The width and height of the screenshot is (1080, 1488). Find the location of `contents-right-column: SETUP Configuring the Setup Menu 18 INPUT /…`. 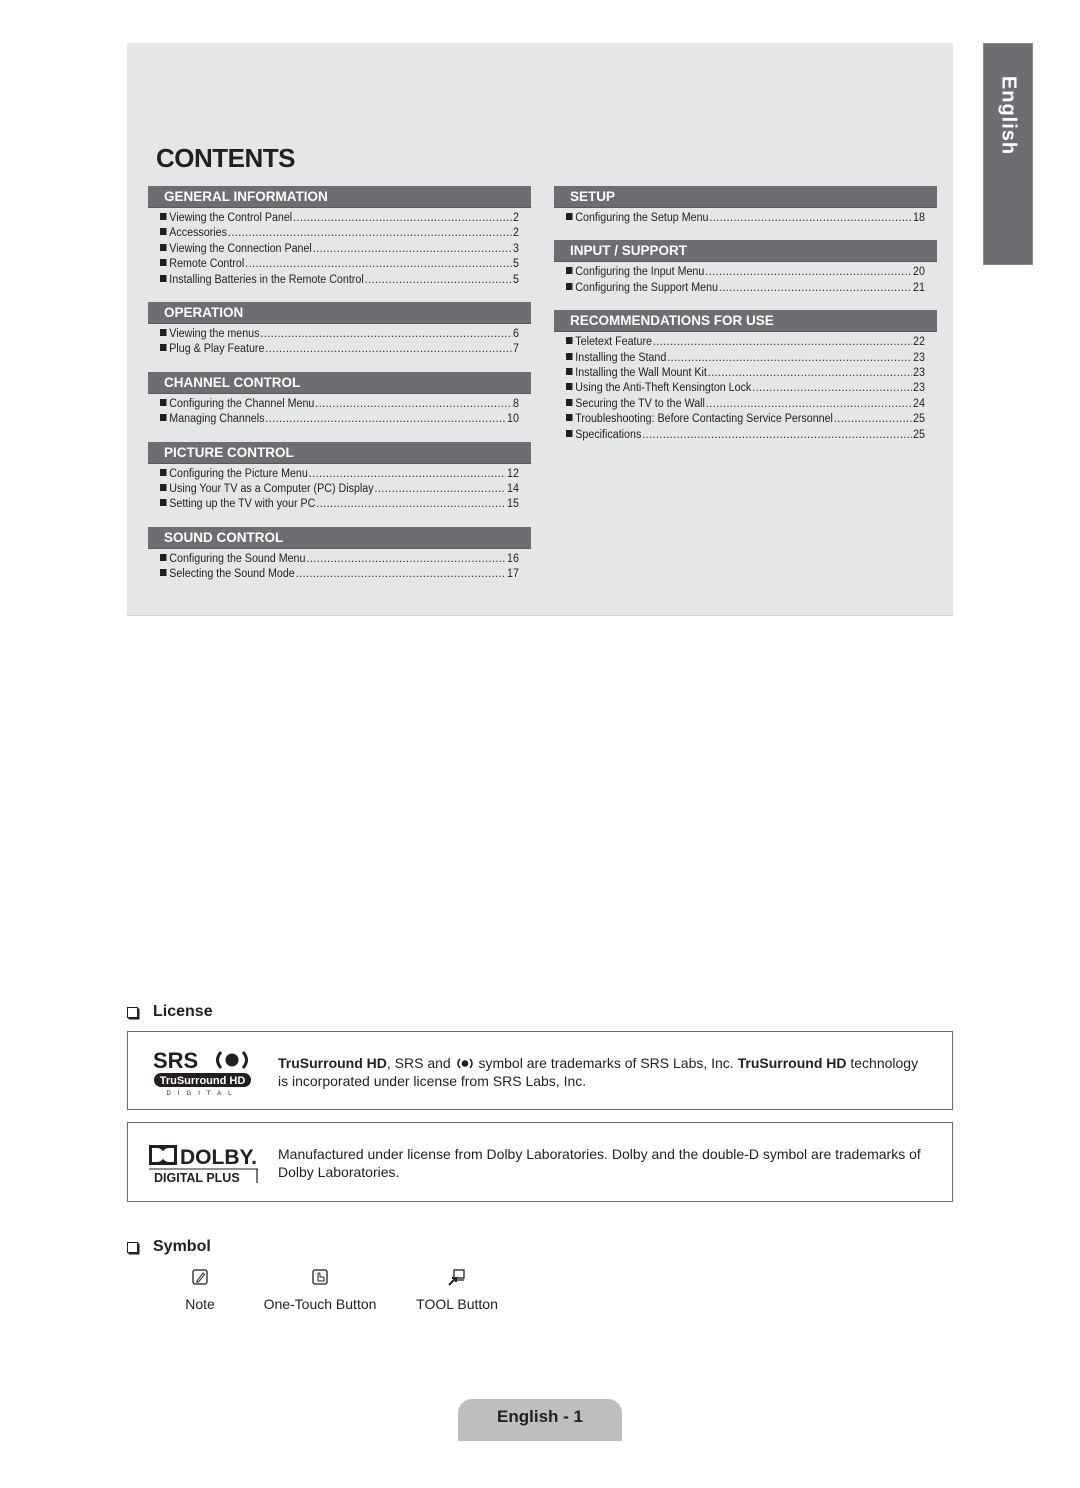

contents-right-column: SETUP Configuring the Setup Menu 18 INPUT /… is located at coordinates (745, 321).